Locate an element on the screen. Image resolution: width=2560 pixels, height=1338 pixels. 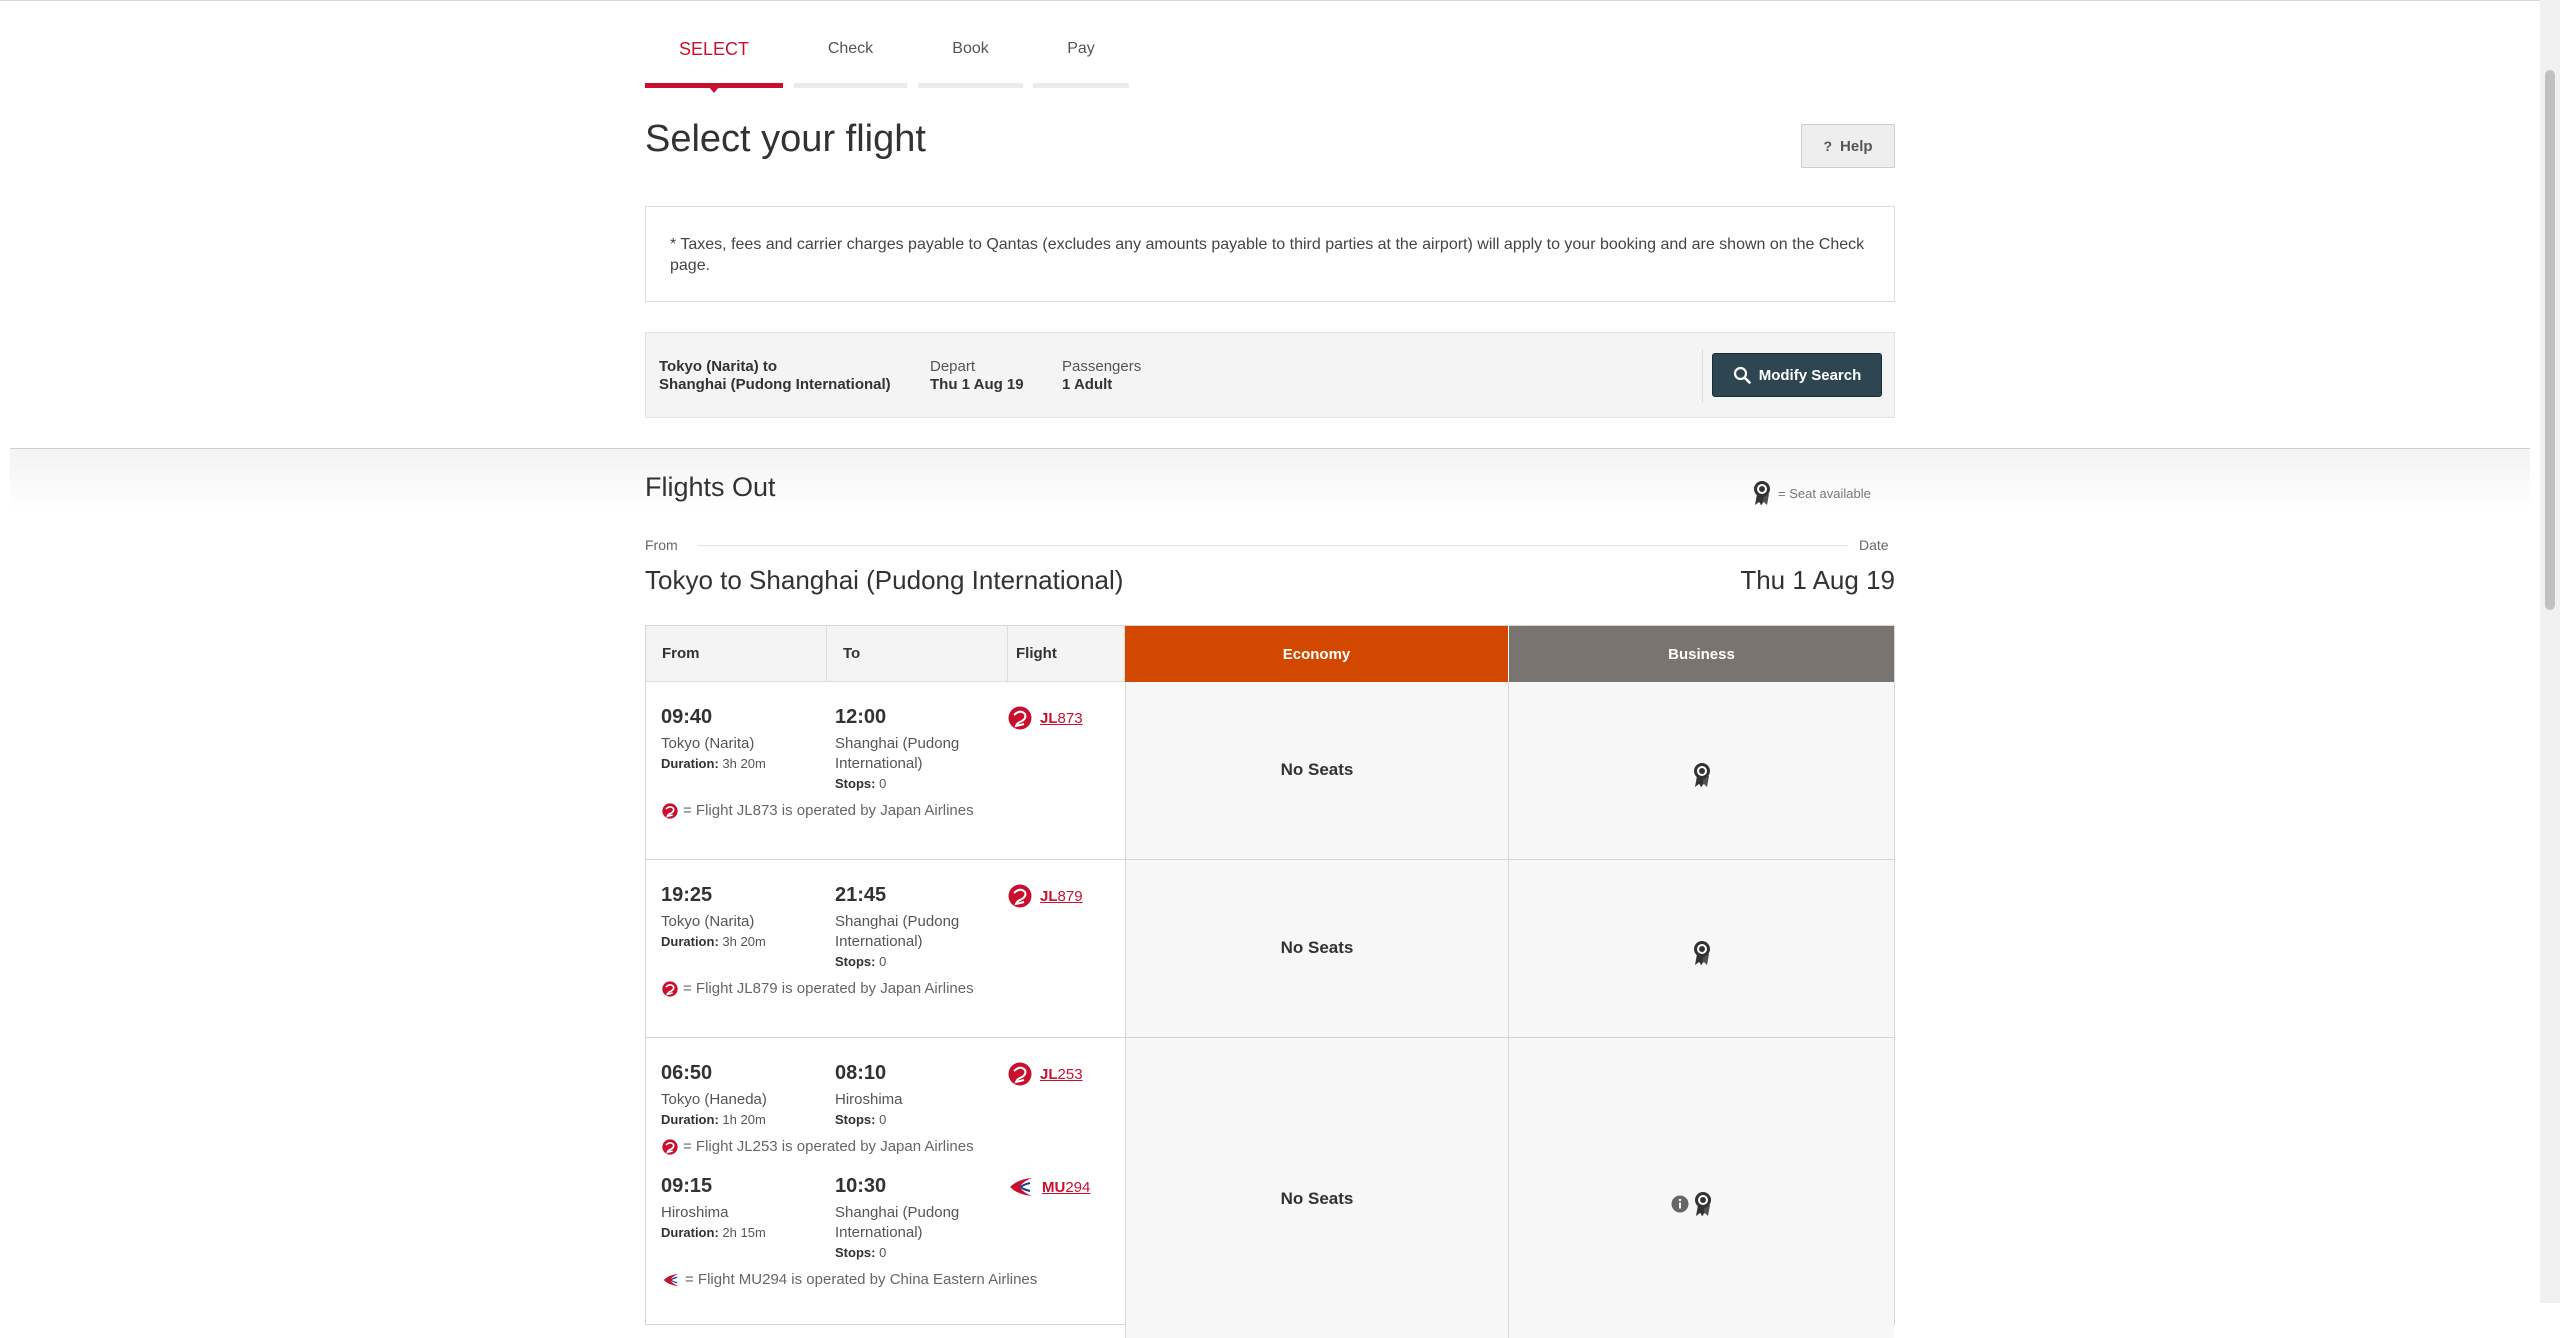
step-pay: Pay is located at coordinates (1081, 45).